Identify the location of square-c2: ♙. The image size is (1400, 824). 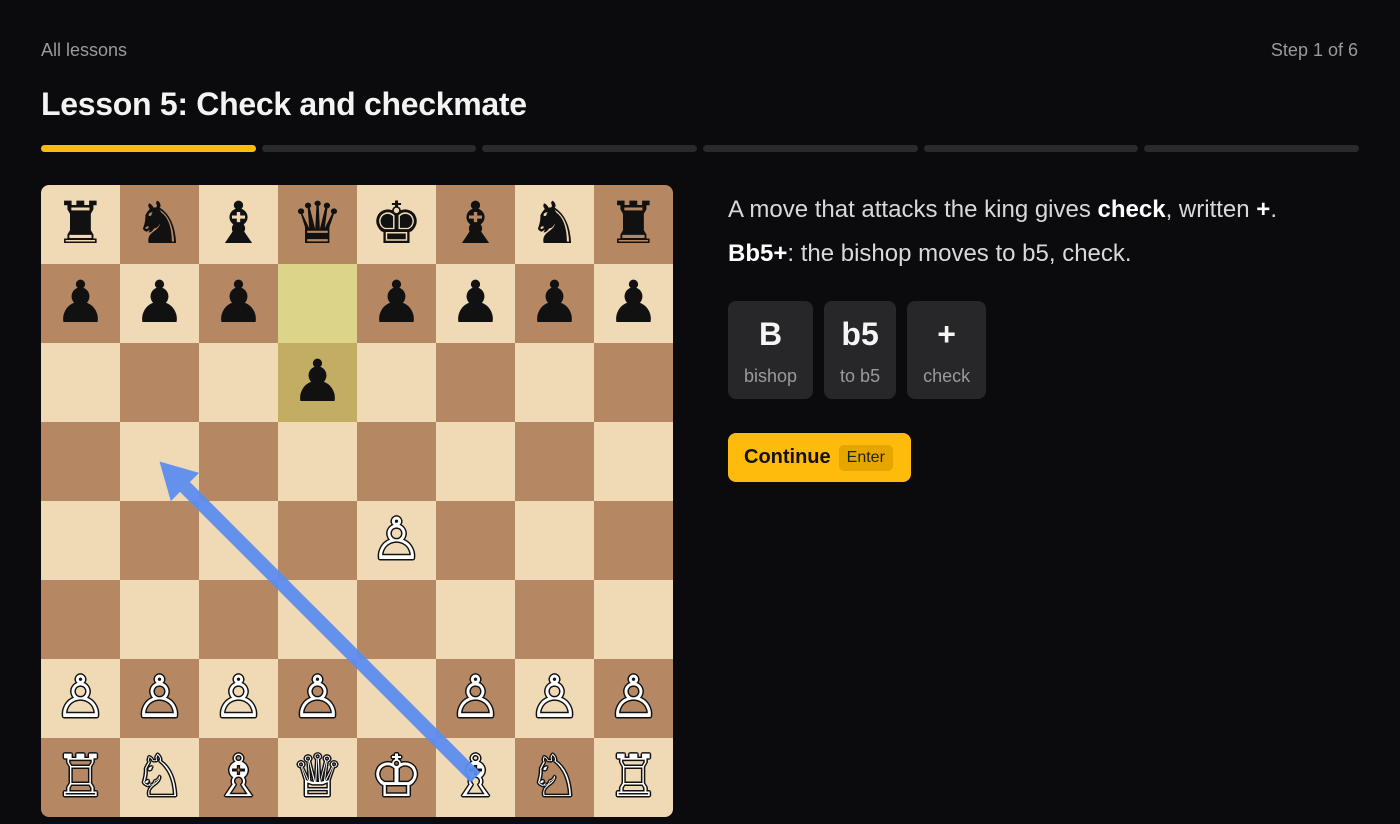
(238, 698).